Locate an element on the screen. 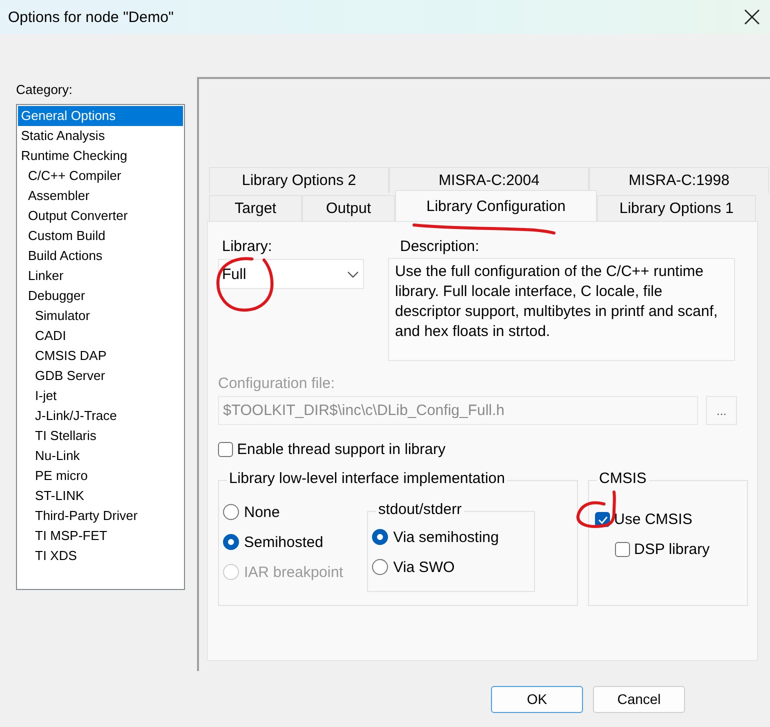 The width and height of the screenshot is (770, 727). category-item: Output Converter is located at coordinates (100, 216).